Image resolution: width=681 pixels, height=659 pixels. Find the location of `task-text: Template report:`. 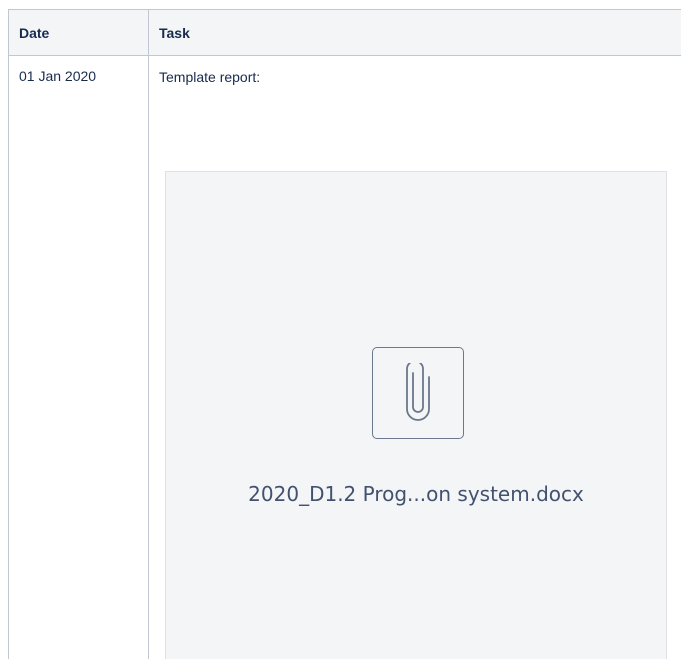

task-text: Template report: is located at coordinates (210, 77).